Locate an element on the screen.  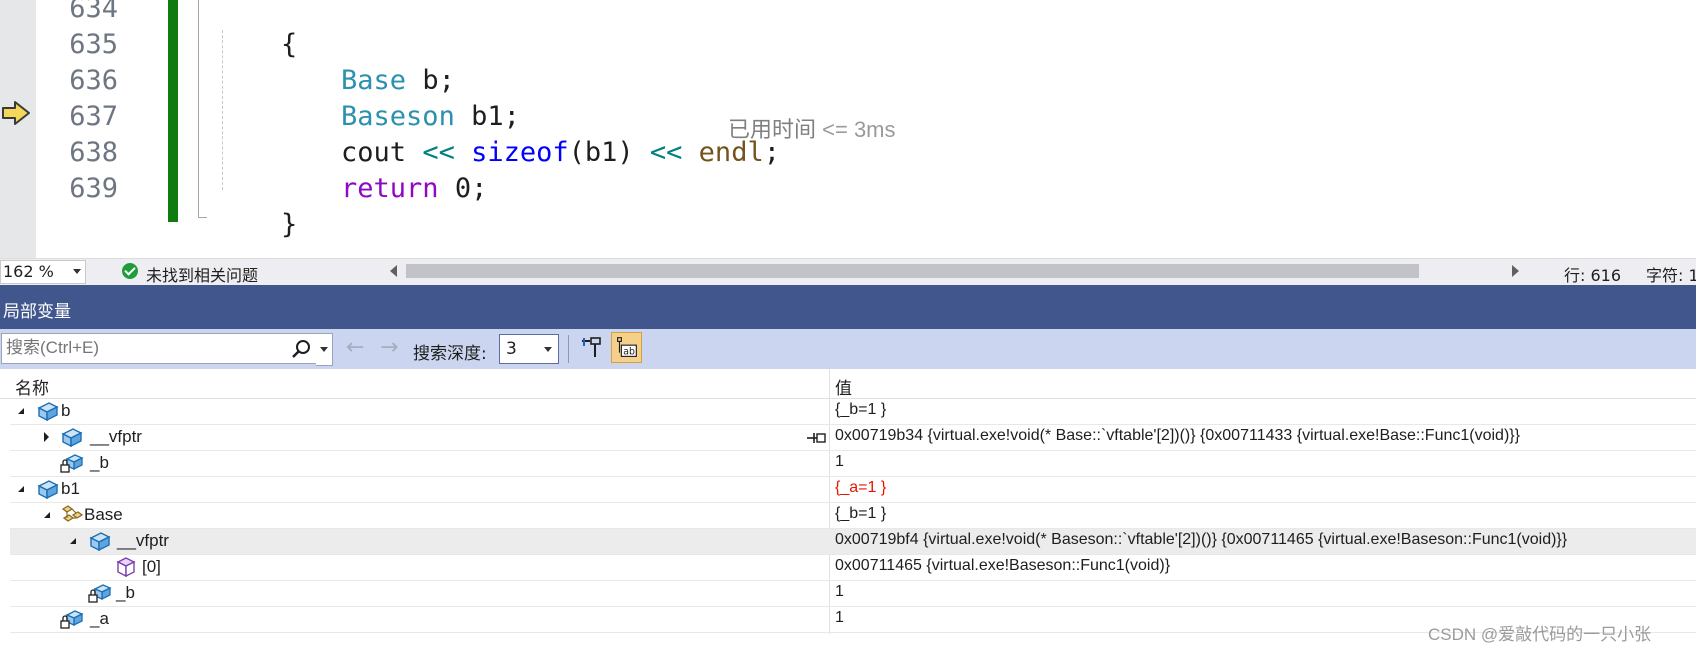
locals-grid-header: 名称 值 is located at coordinates (848, 384).